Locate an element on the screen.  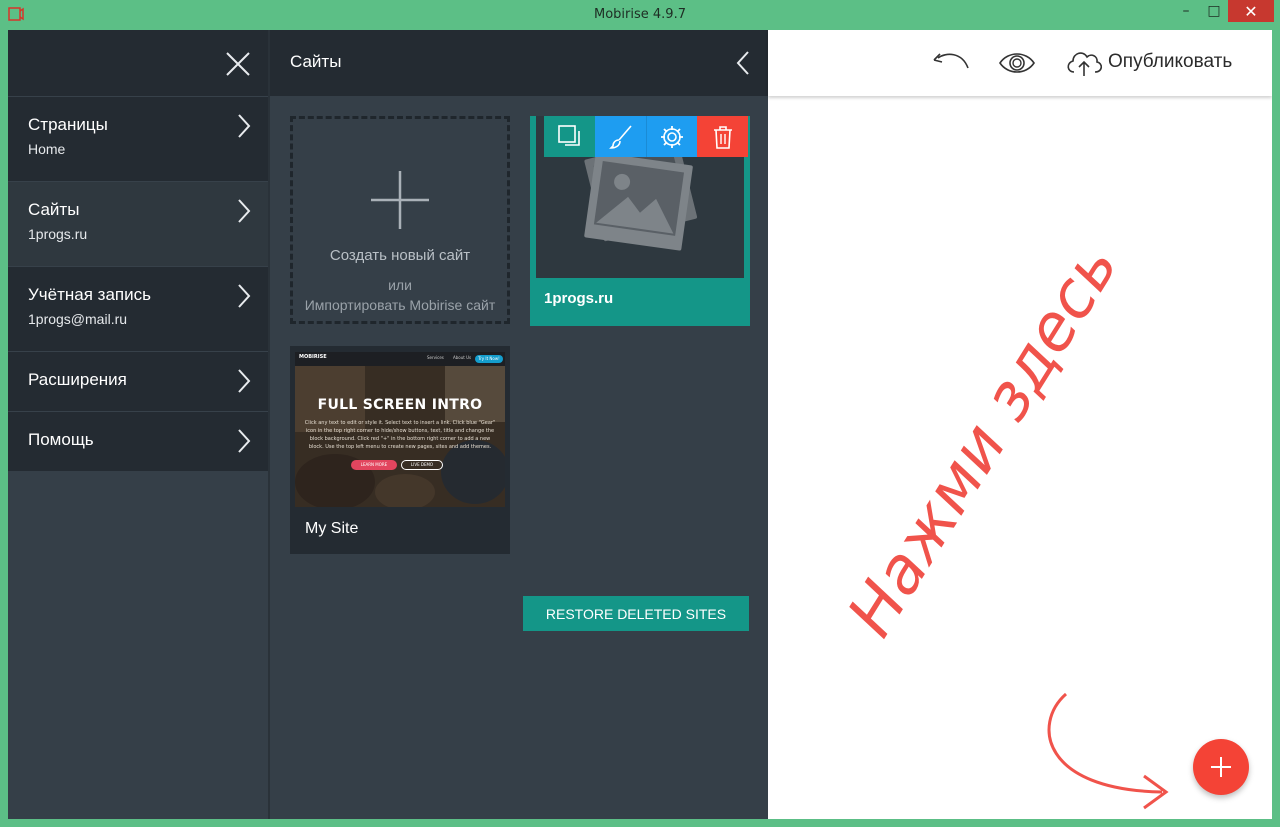
thumbnail-button: LIVE DEMO is located at coordinates (422, 465).